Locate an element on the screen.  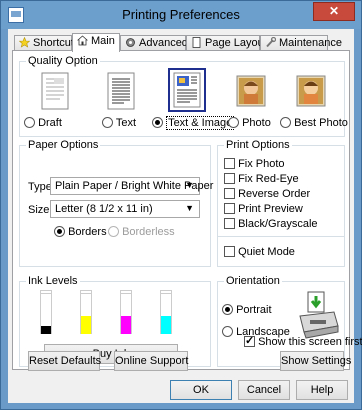
quiet-mode-option: Quiet Mode is located at coordinates (259, 252).